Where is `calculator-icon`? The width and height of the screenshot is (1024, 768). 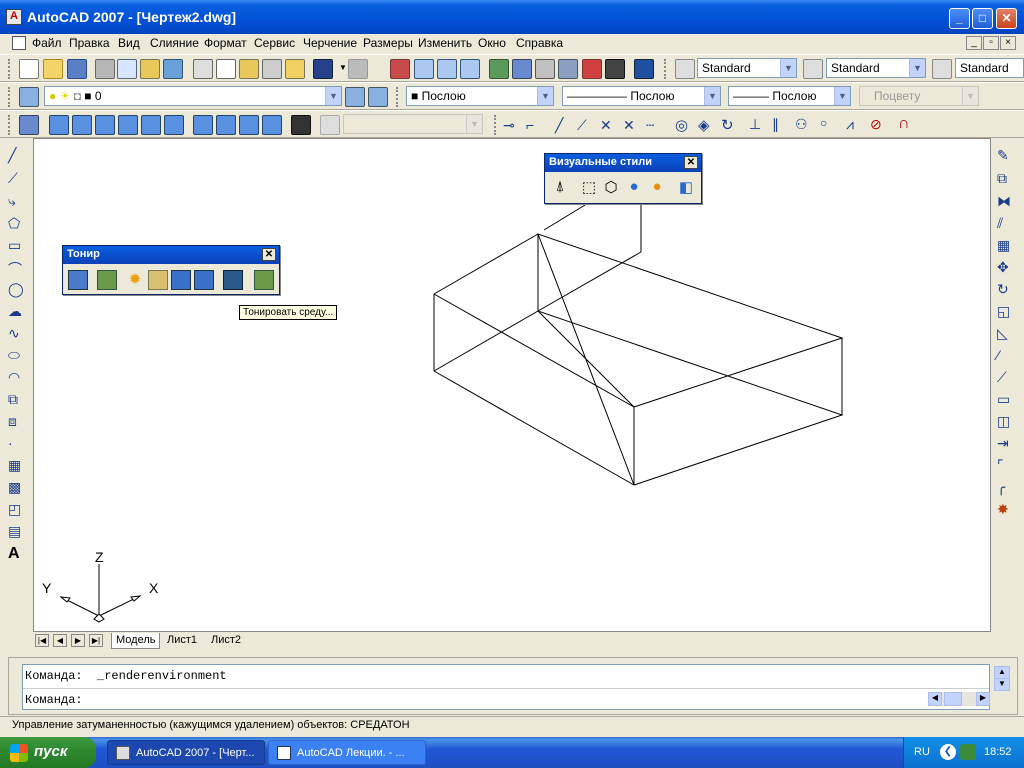
calculator-icon is located at coordinates (615, 69).